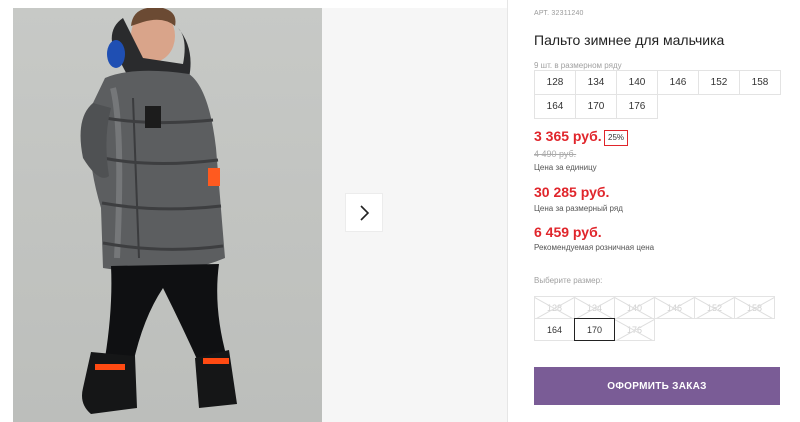  Describe the element at coordinates (596, 106) in the screenshot. I see `size-row-cell: 170` at that location.